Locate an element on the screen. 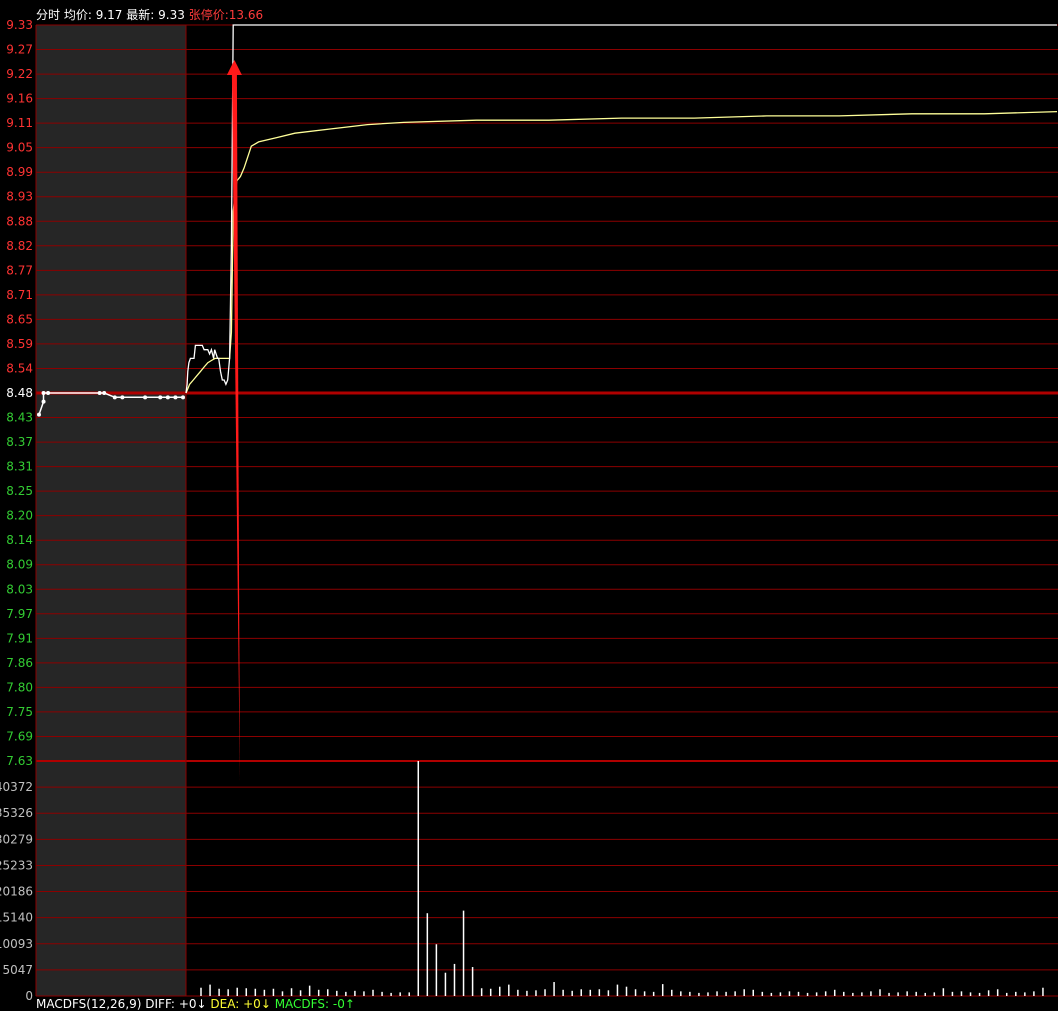 Image resolution: width=1058 pixels, height=1011 pixels. volume-tick-label: 30279 is located at coordinates (16, 839).